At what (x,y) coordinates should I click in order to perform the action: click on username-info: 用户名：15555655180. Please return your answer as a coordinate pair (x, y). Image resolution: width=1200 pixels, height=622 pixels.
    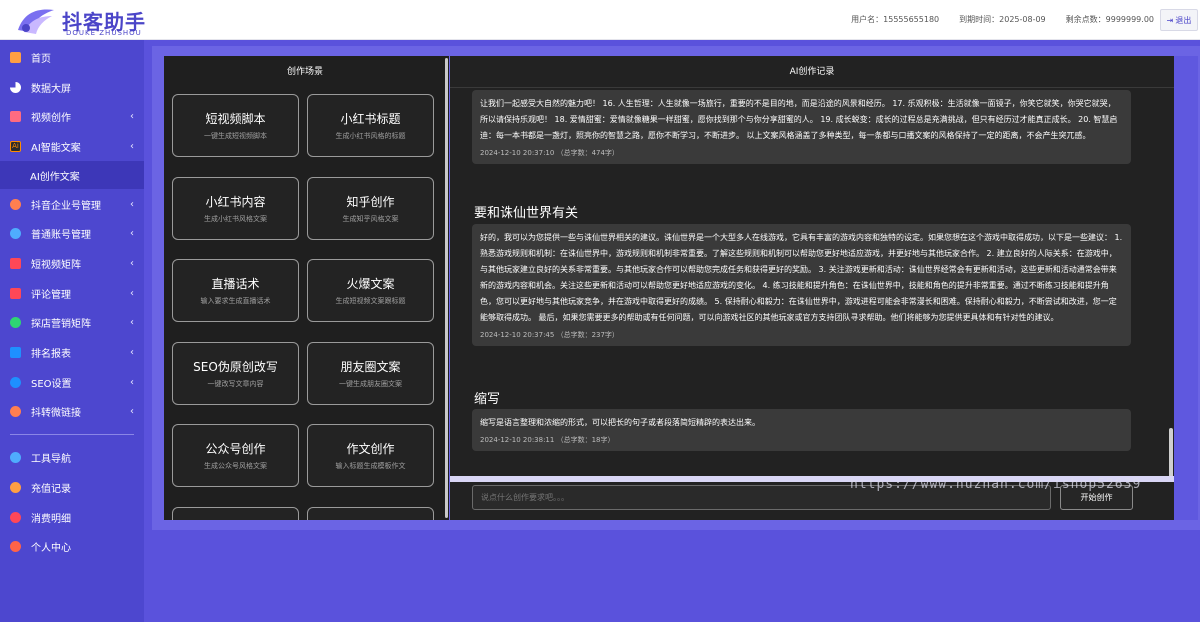
    Looking at the image, I should click on (895, 19).